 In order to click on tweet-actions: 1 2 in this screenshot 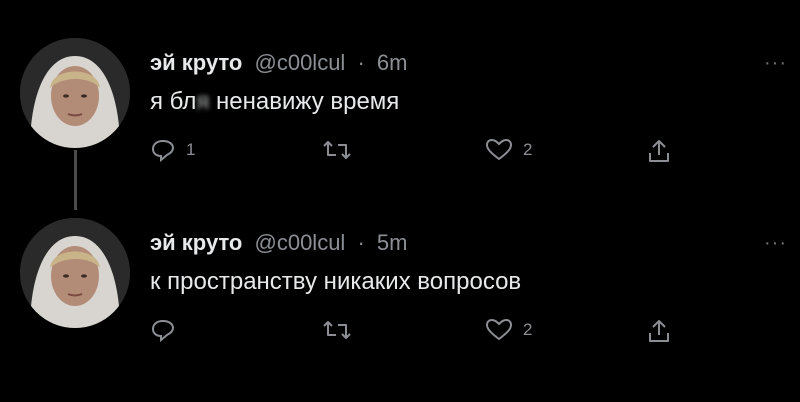, I will do `click(430, 156)`.